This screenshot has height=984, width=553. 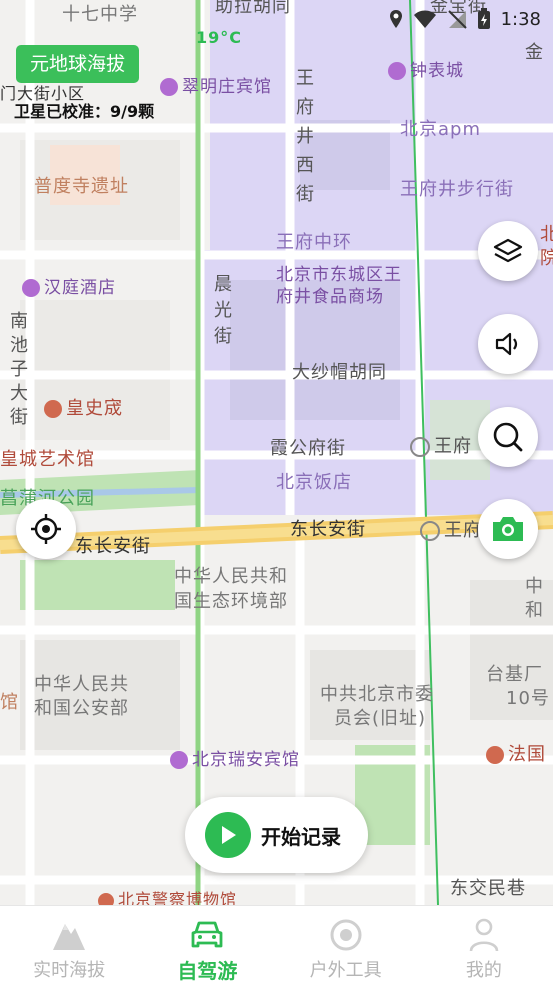 I want to click on museum-icon, so click(x=106, y=898).